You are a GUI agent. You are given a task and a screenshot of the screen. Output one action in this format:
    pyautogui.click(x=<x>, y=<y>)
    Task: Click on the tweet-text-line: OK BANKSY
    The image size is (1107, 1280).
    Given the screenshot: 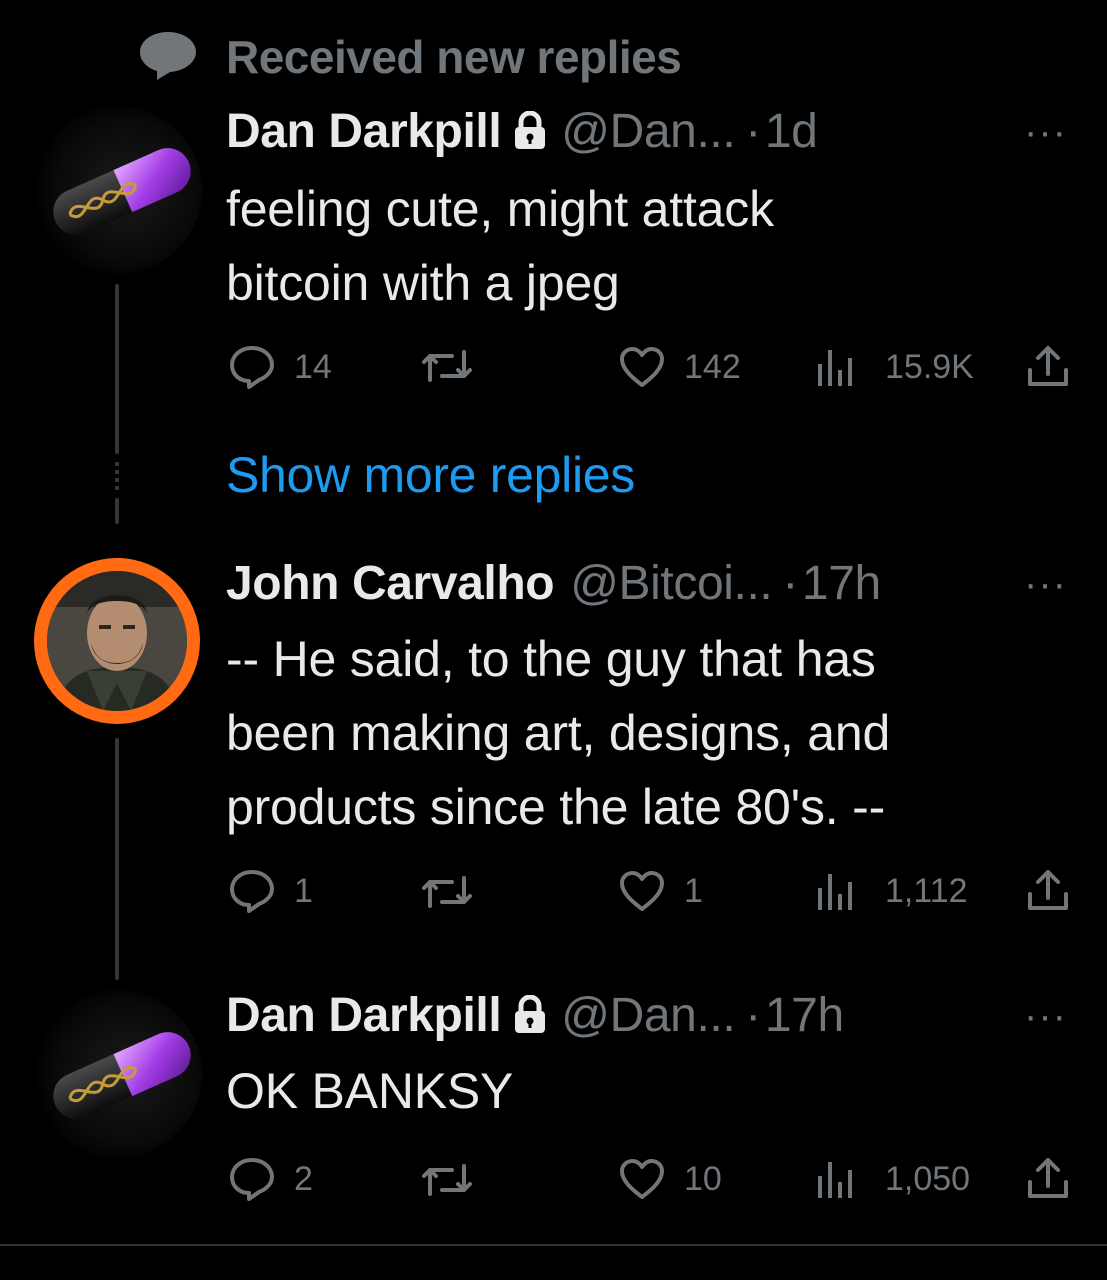 What is the action you would take?
    pyautogui.click(x=370, y=1091)
    